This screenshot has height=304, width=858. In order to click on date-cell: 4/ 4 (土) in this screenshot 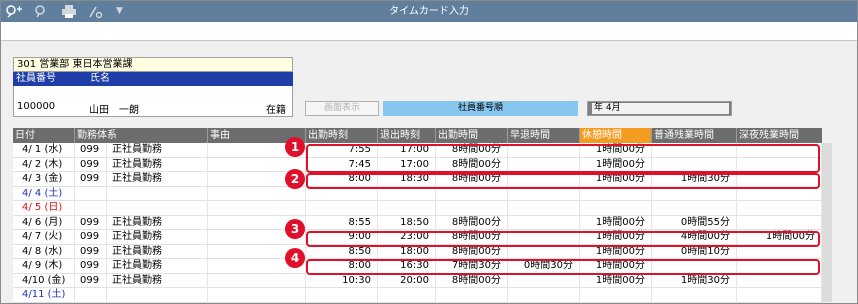, I will do `click(44, 193)`.